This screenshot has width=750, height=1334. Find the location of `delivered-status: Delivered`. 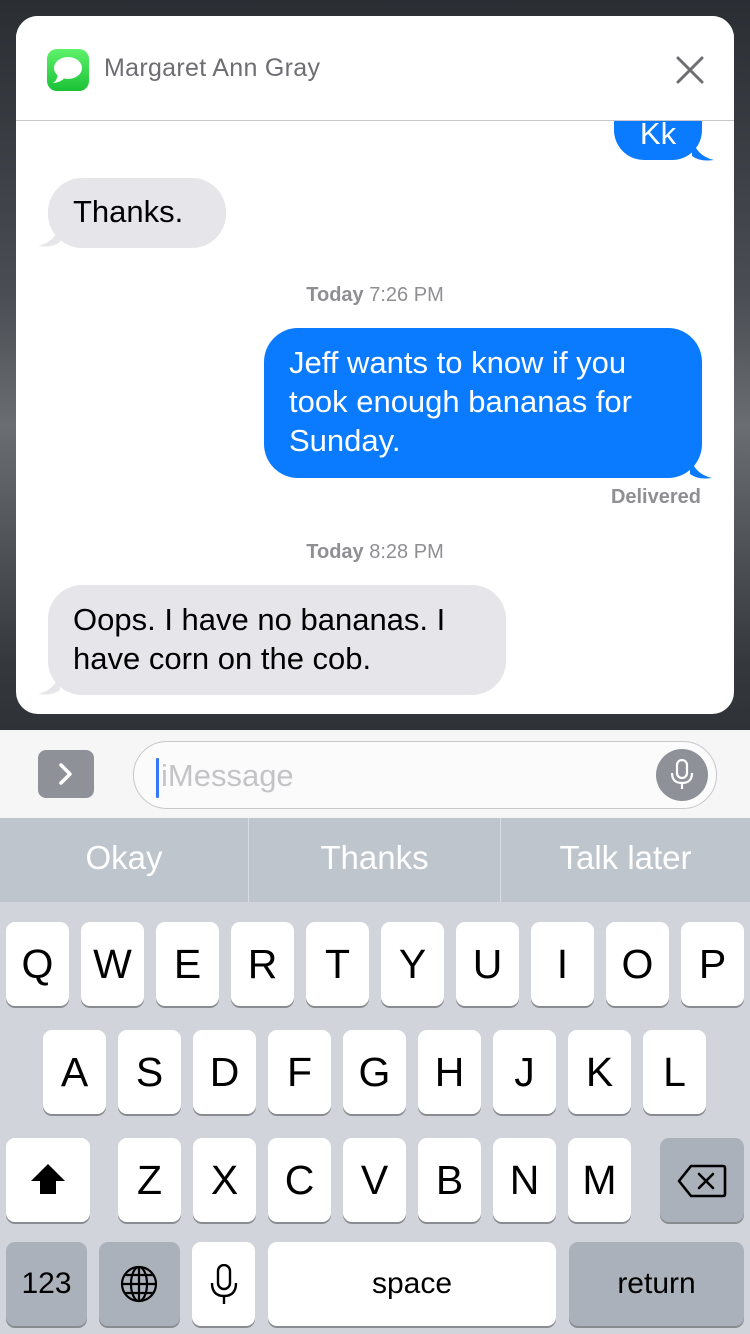

delivered-status: Delivered is located at coordinates (655, 497).